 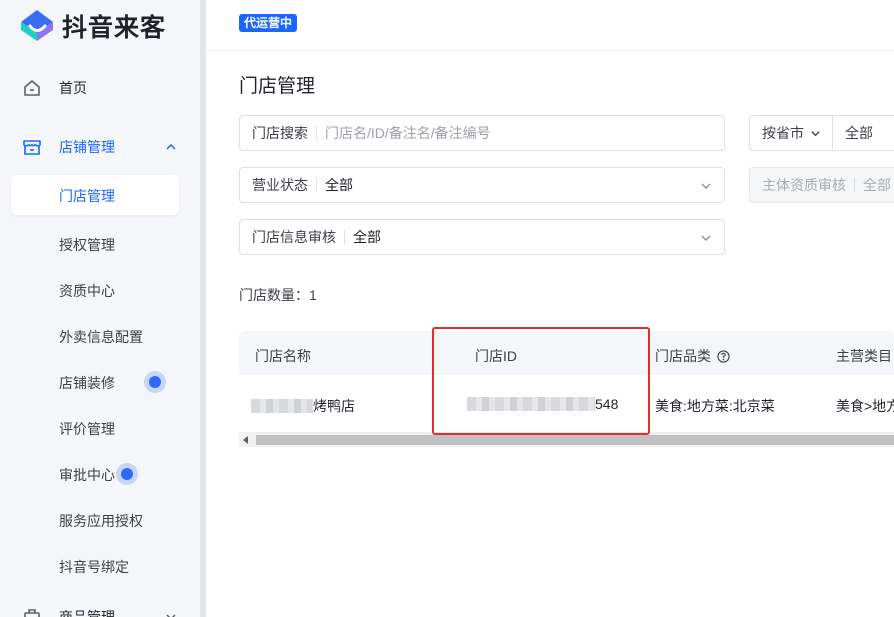 I want to click on province-value: 全部, so click(x=859, y=133).